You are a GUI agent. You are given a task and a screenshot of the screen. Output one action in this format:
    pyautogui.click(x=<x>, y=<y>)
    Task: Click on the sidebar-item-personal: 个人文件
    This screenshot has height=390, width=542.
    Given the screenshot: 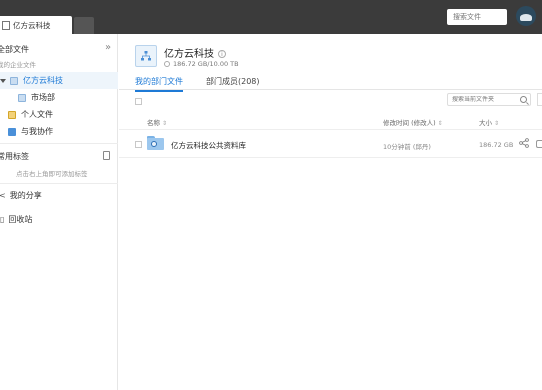 What is the action you would take?
    pyautogui.click(x=30, y=114)
    